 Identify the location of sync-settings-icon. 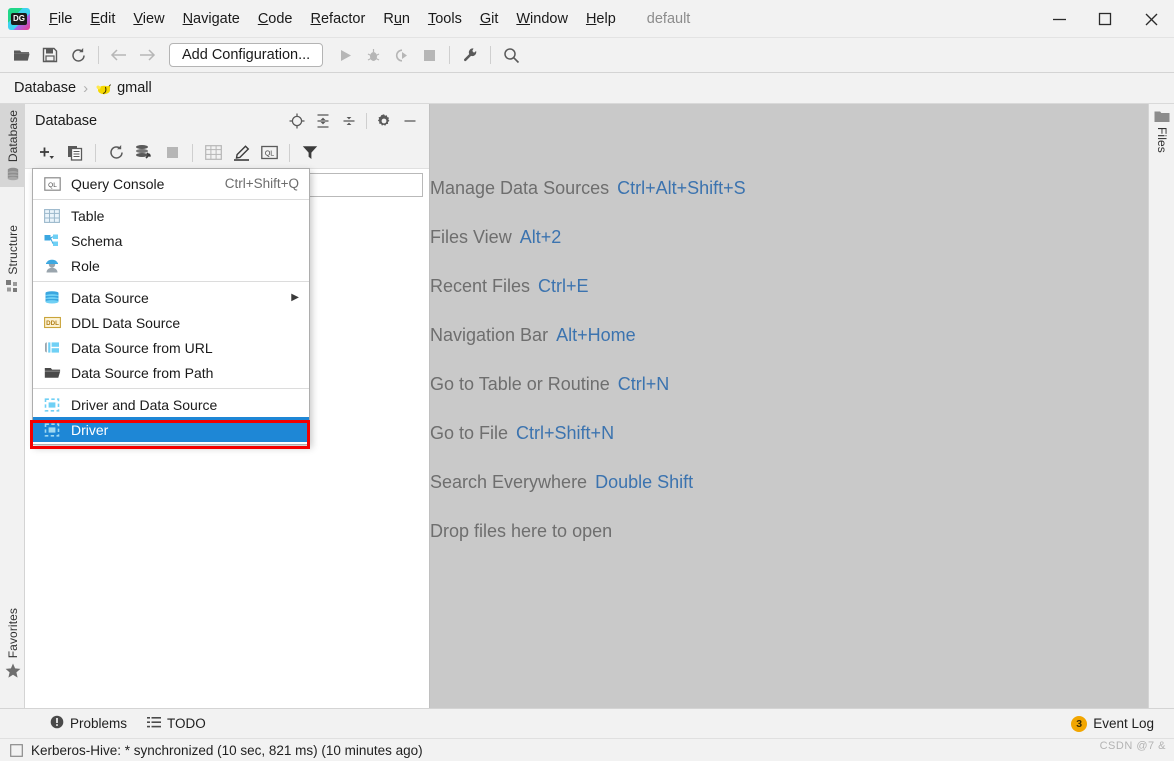
(144, 153).